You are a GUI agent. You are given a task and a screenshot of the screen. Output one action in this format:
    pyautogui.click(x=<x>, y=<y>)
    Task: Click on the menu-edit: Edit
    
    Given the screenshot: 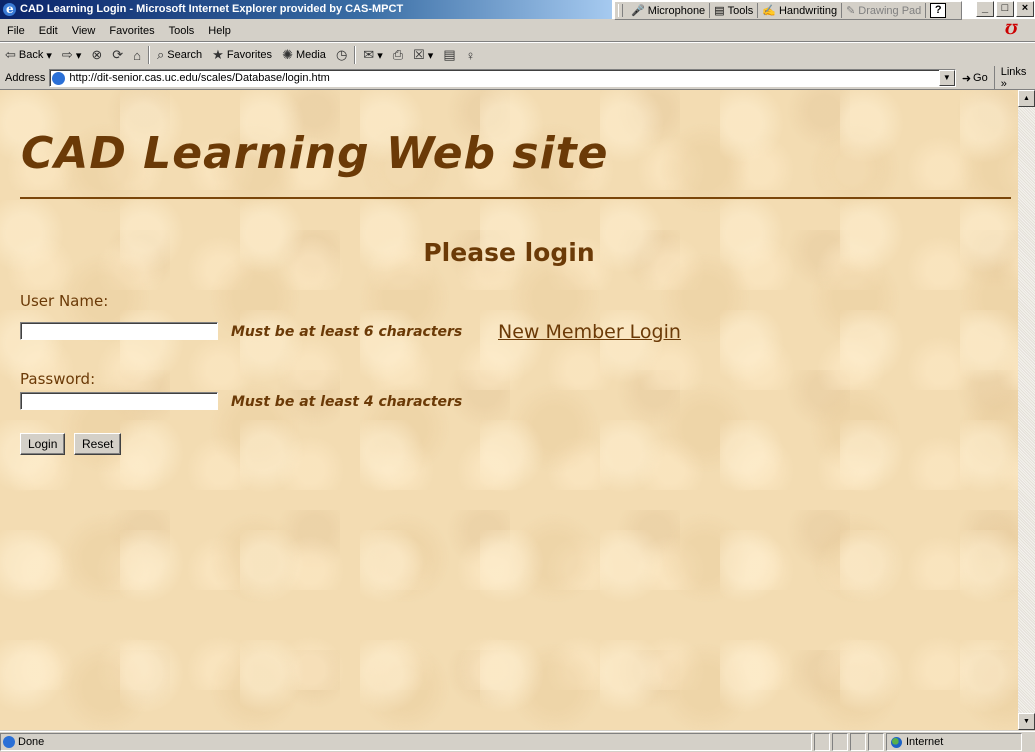 What is the action you would take?
    pyautogui.click(x=48, y=31)
    